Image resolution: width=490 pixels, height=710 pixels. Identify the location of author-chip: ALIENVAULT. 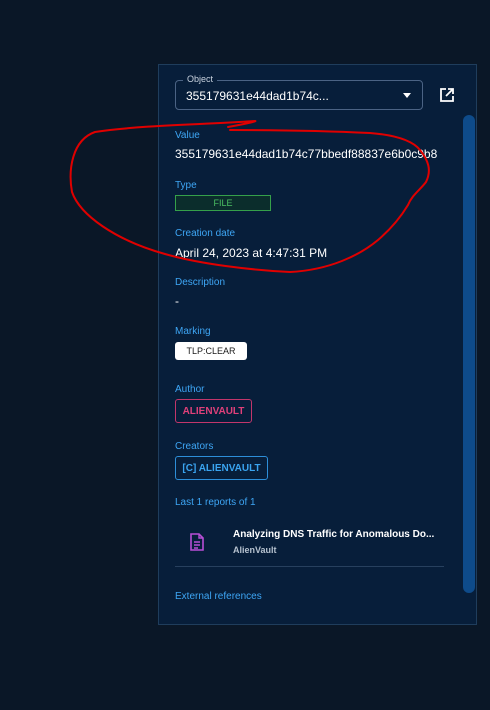
(213, 411).